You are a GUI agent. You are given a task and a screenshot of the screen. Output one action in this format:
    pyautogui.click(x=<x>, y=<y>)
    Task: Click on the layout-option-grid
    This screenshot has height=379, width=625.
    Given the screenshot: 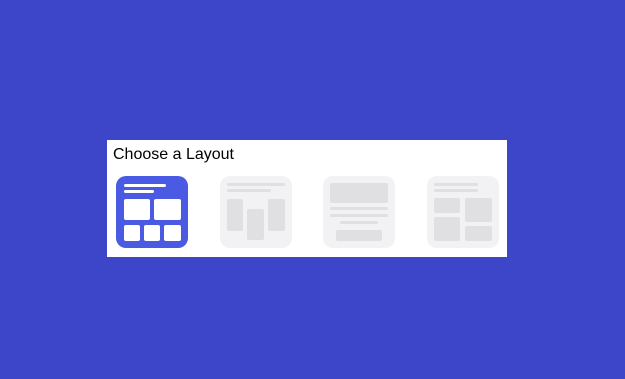 What is the action you would take?
    pyautogui.click(x=152, y=212)
    